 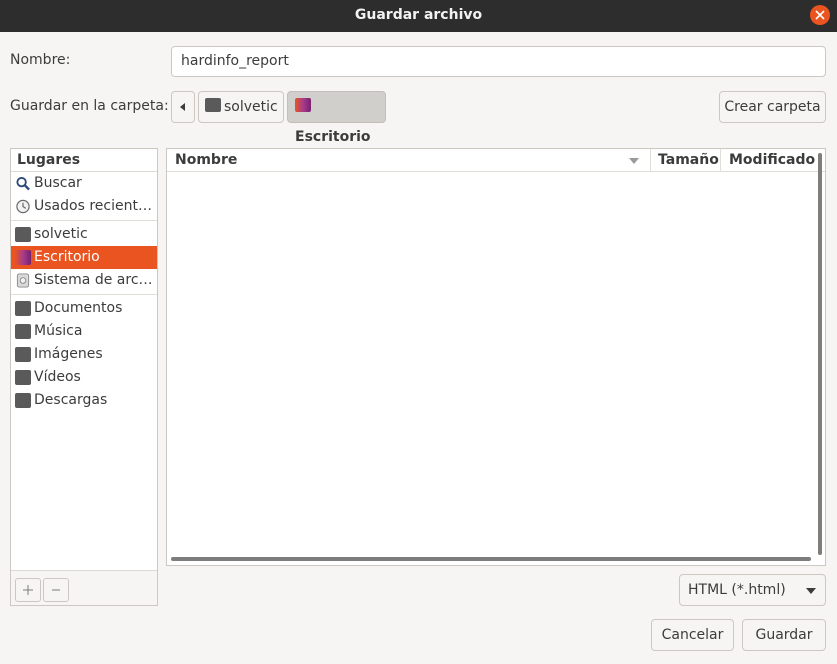 What do you see at coordinates (89, 106) in the screenshot?
I see `save-in-folder-label: Guardar en la carpeta:` at bounding box center [89, 106].